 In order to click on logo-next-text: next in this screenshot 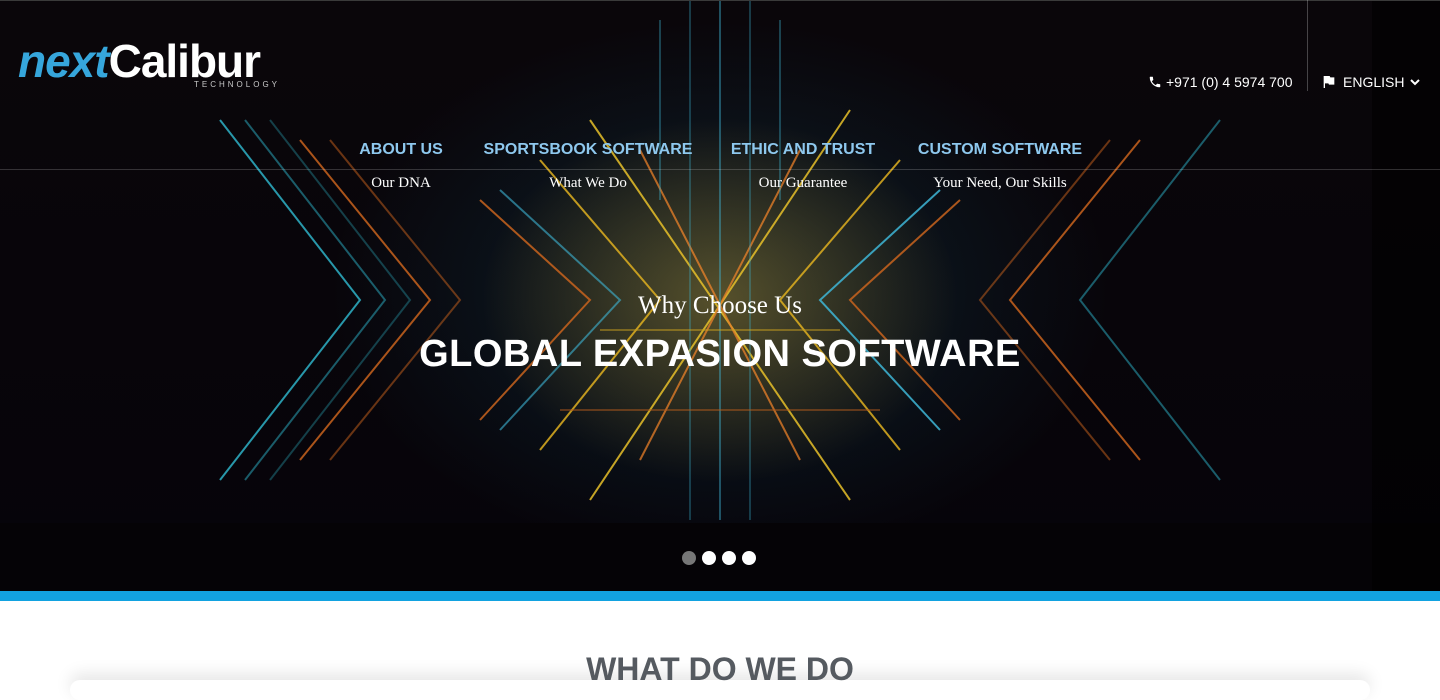, I will do `click(64, 61)`.